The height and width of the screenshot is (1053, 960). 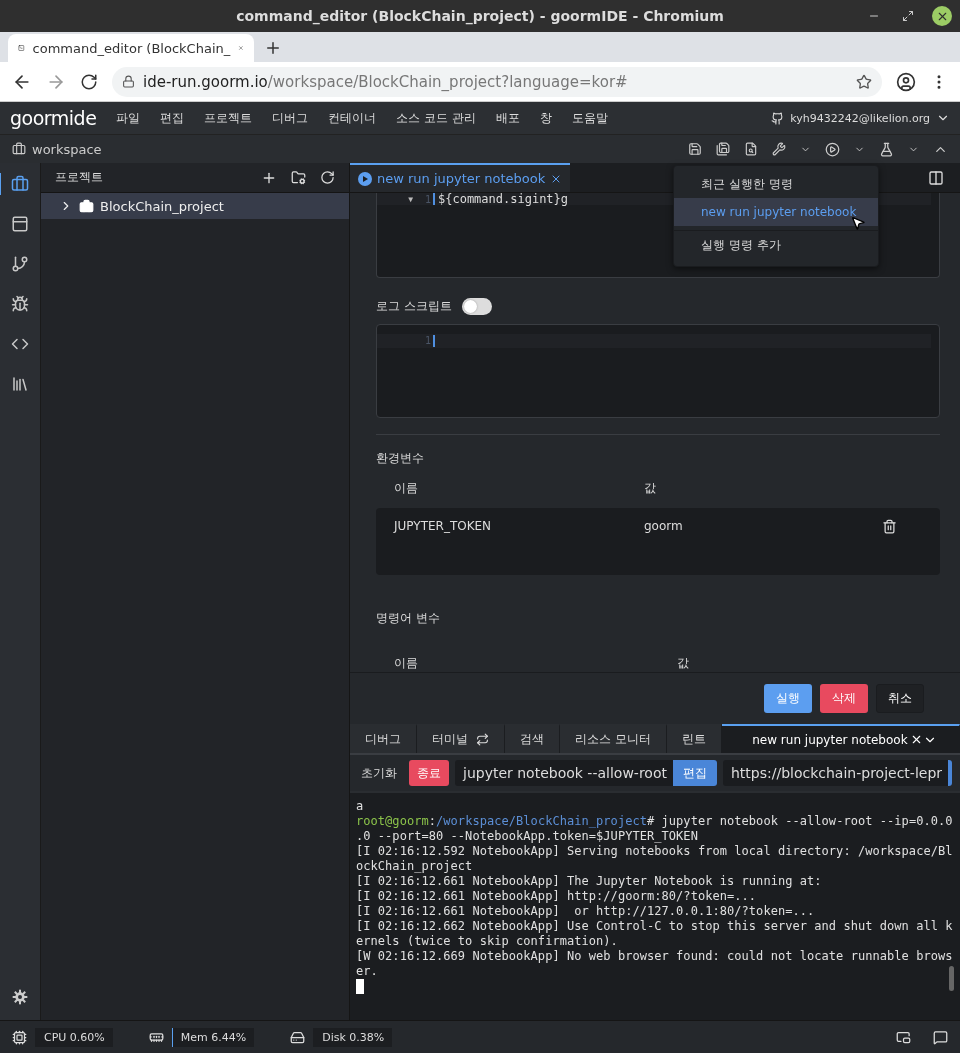 I want to click on menu-item: 편집, so click(x=172, y=118).